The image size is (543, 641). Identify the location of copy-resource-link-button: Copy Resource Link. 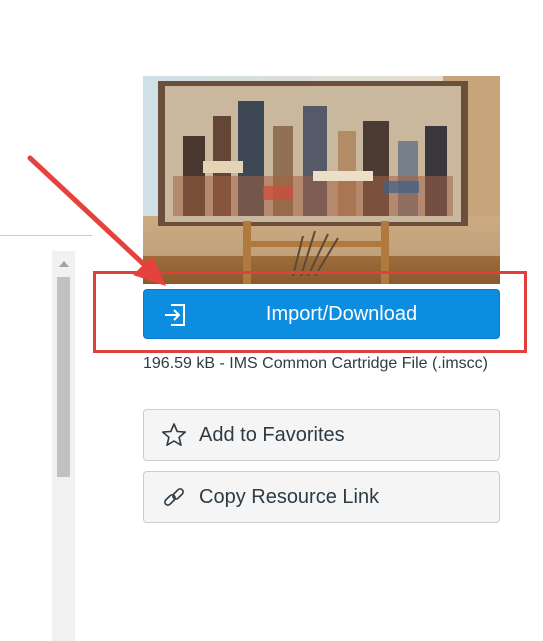
(321, 497).